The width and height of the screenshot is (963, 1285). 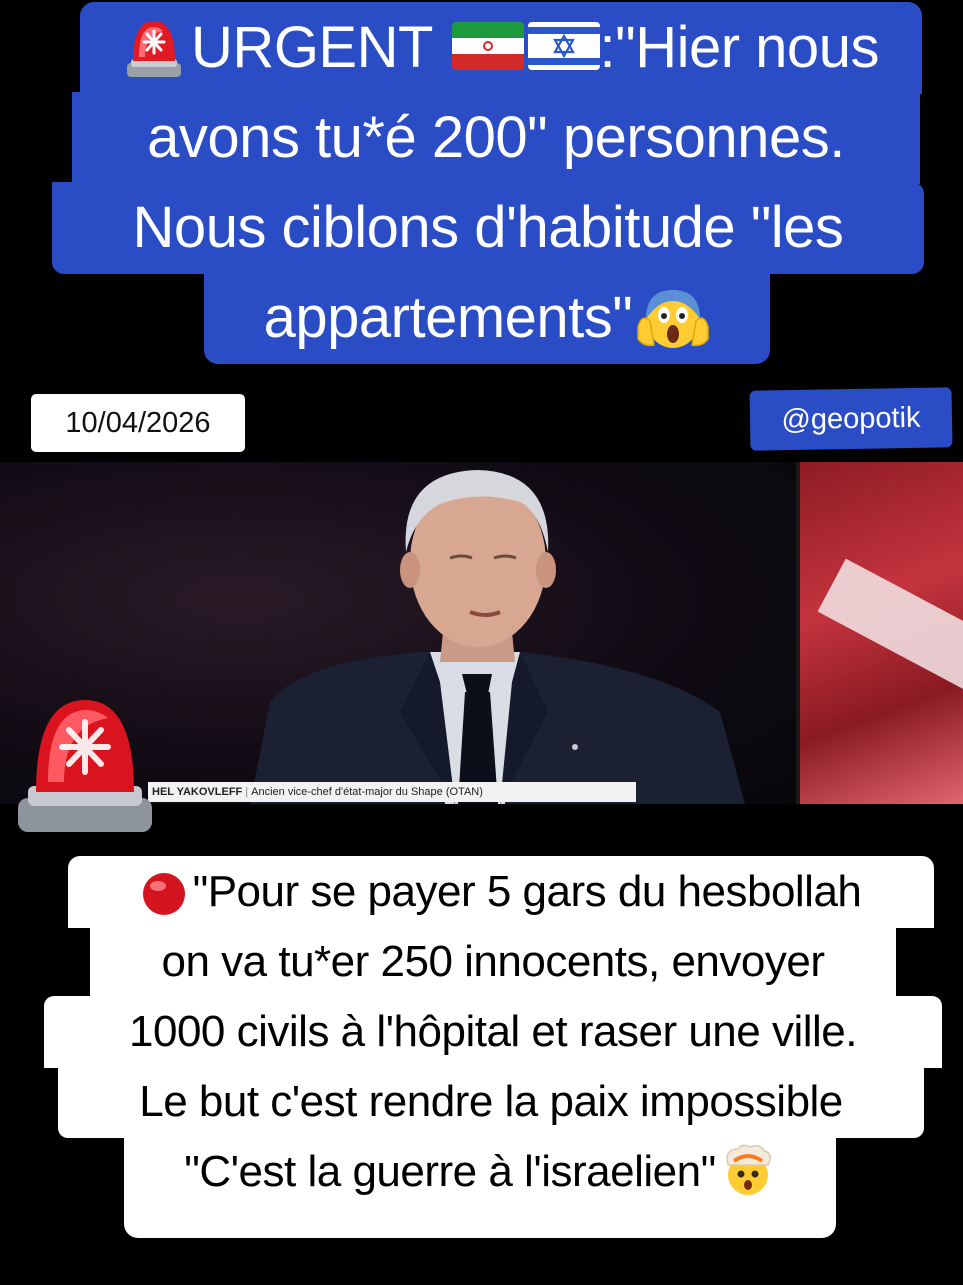 What do you see at coordinates (487, 45) in the screenshot?
I see `iran-flag-icon` at bounding box center [487, 45].